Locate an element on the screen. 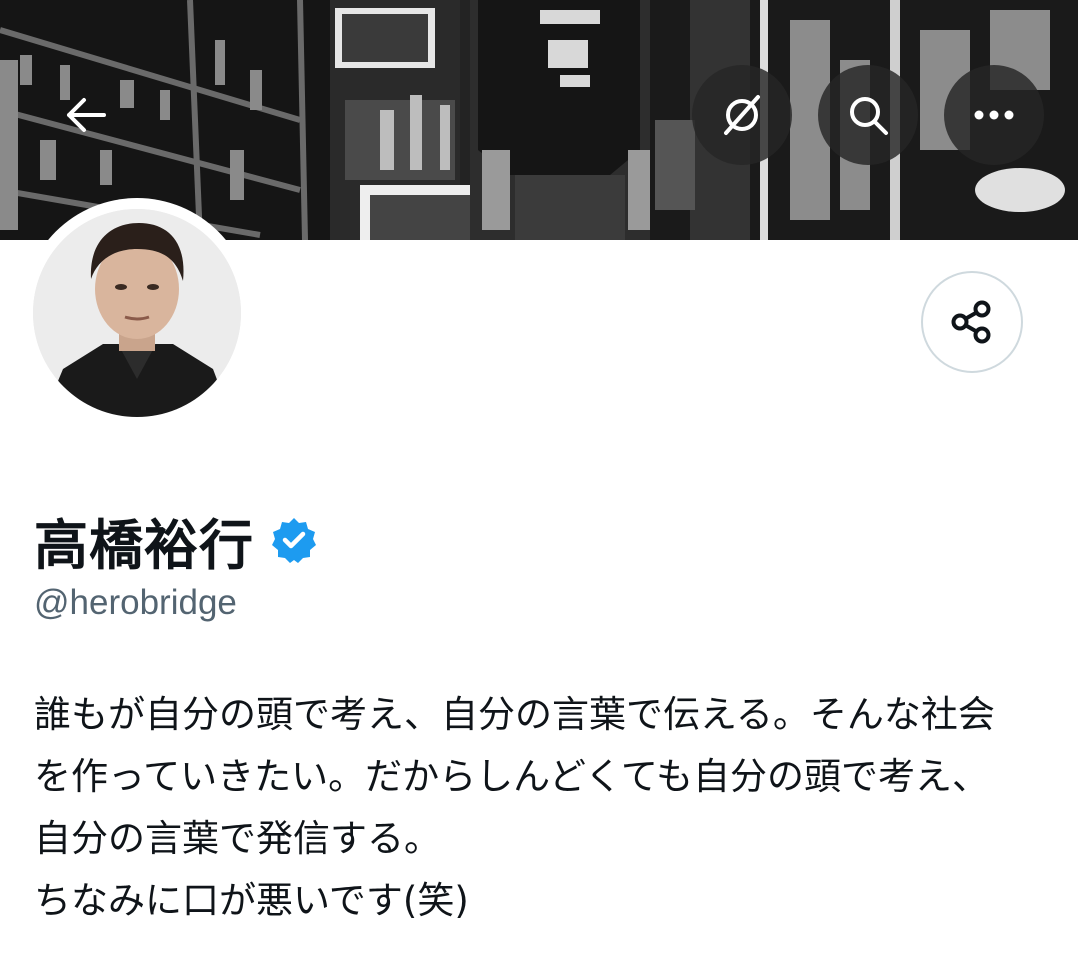  search-button is located at coordinates (868, 115).